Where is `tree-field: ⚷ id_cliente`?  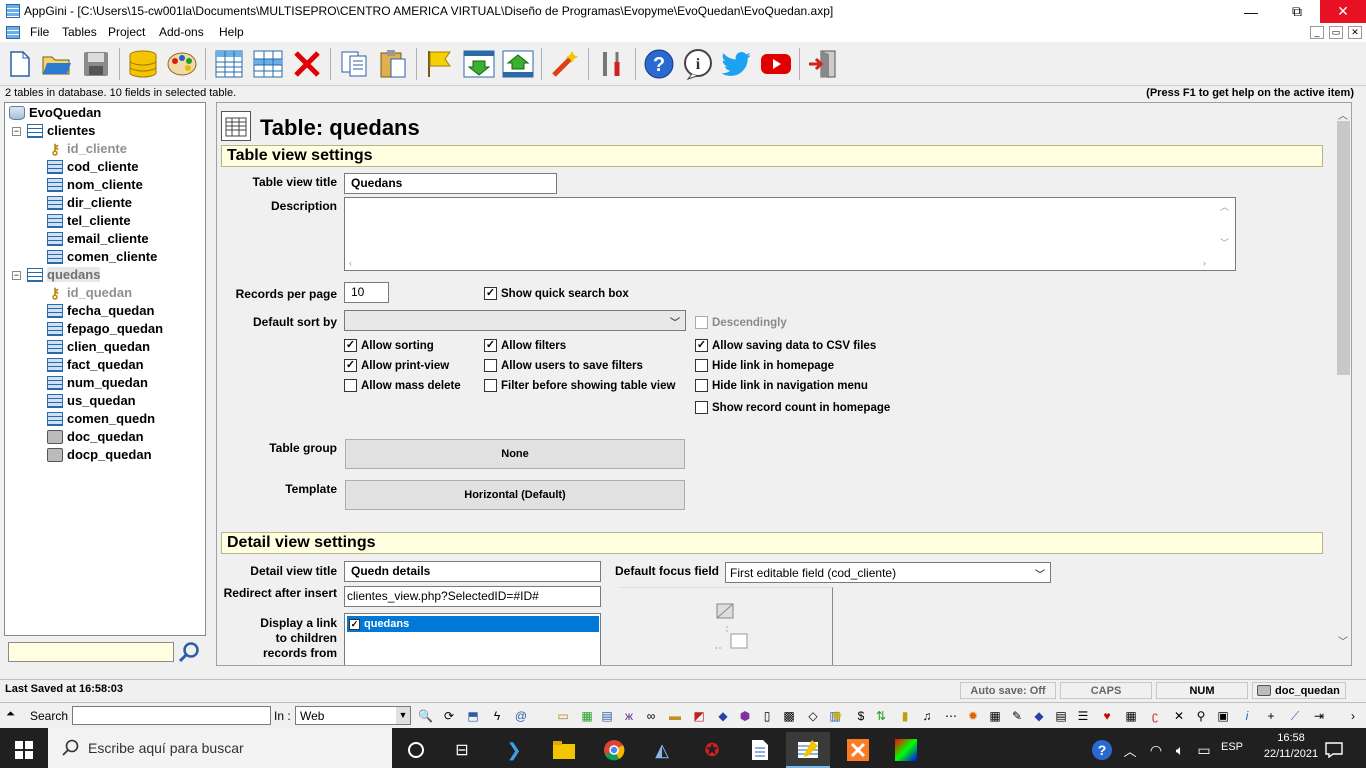 tree-field: ⚷ id_cliente is located at coordinates (87, 148).